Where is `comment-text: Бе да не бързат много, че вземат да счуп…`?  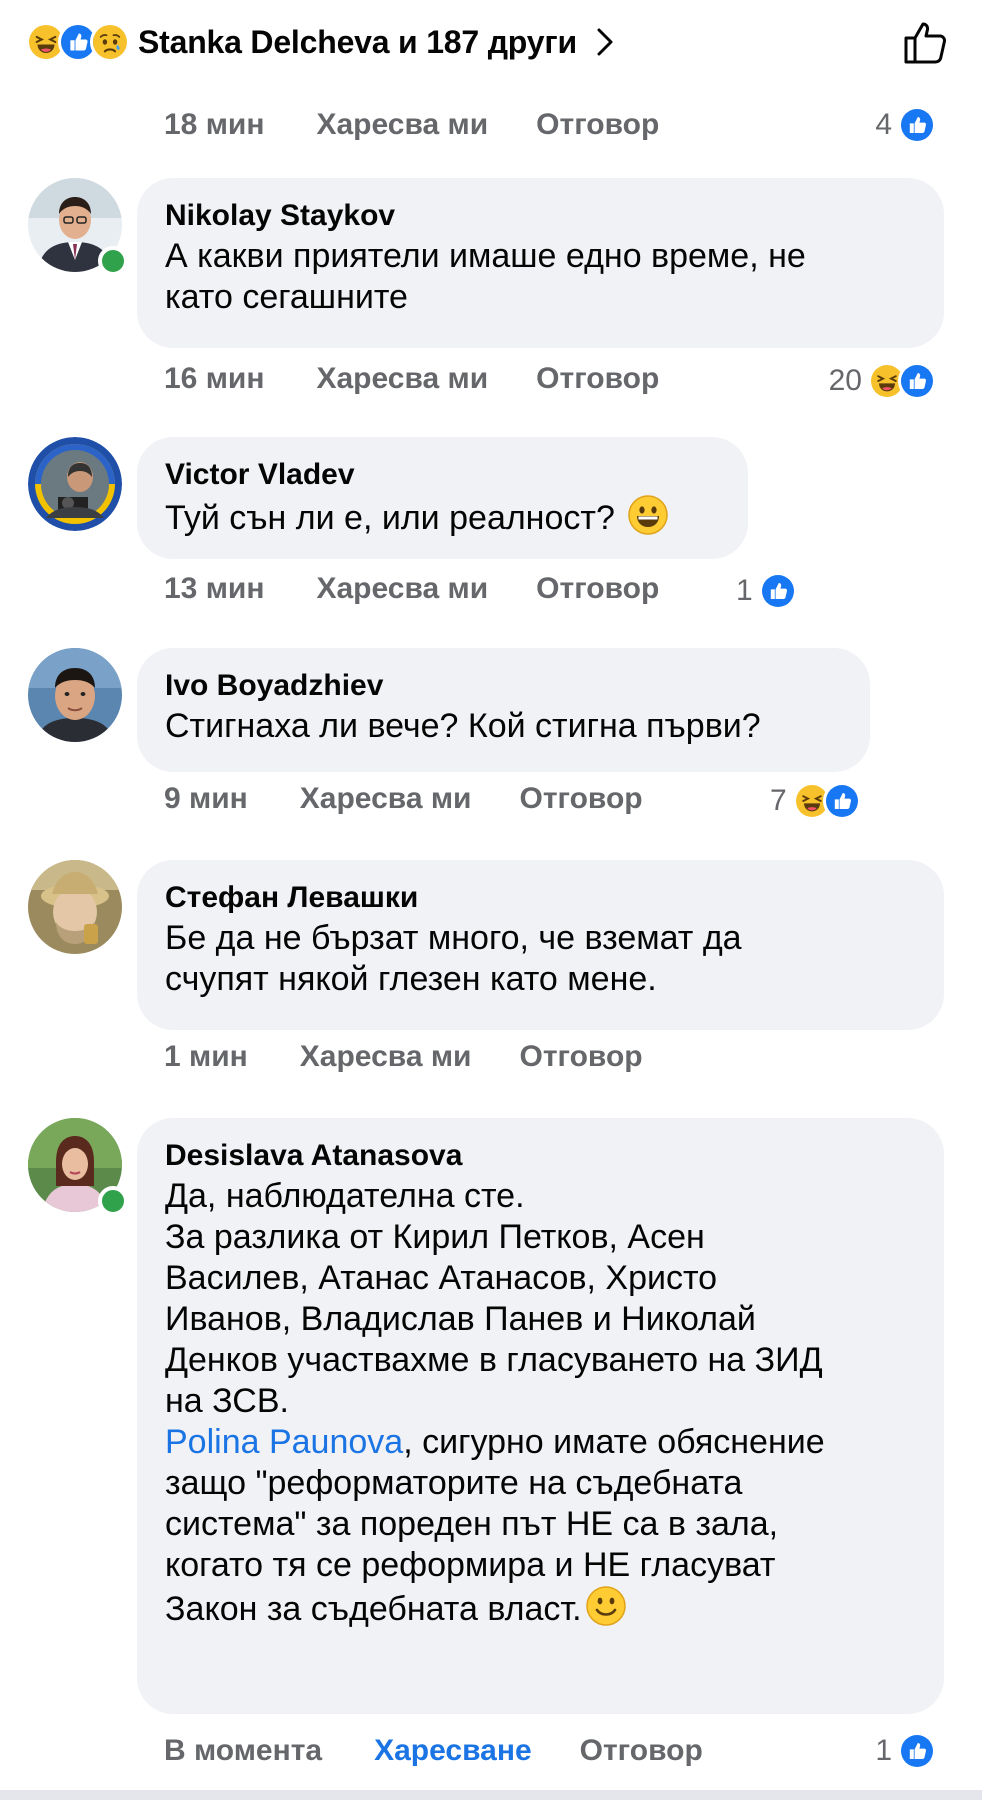 comment-text: Бе да не бързат много, че вземат да счуп… is located at coordinates (453, 958).